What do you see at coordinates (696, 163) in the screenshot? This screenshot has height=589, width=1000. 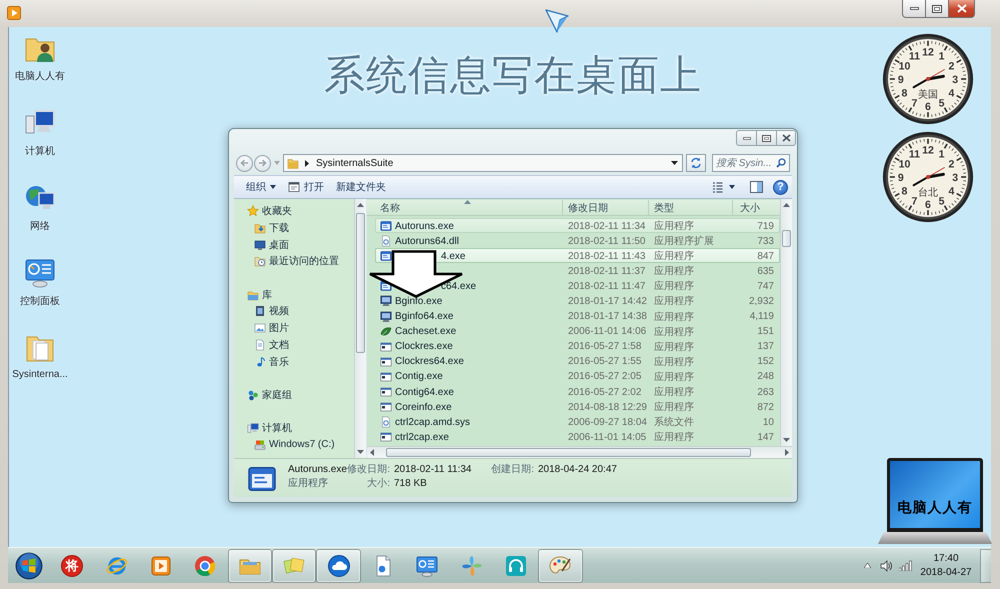 I see `refresh-button` at bounding box center [696, 163].